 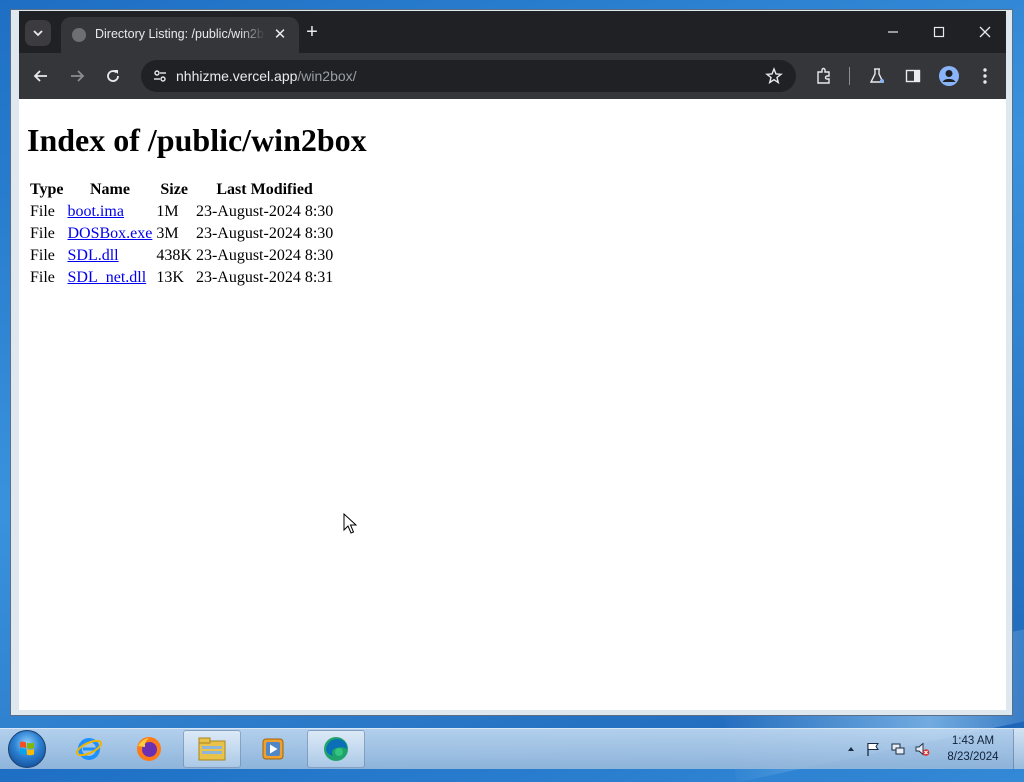 I want to click on start-button, so click(x=27, y=749).